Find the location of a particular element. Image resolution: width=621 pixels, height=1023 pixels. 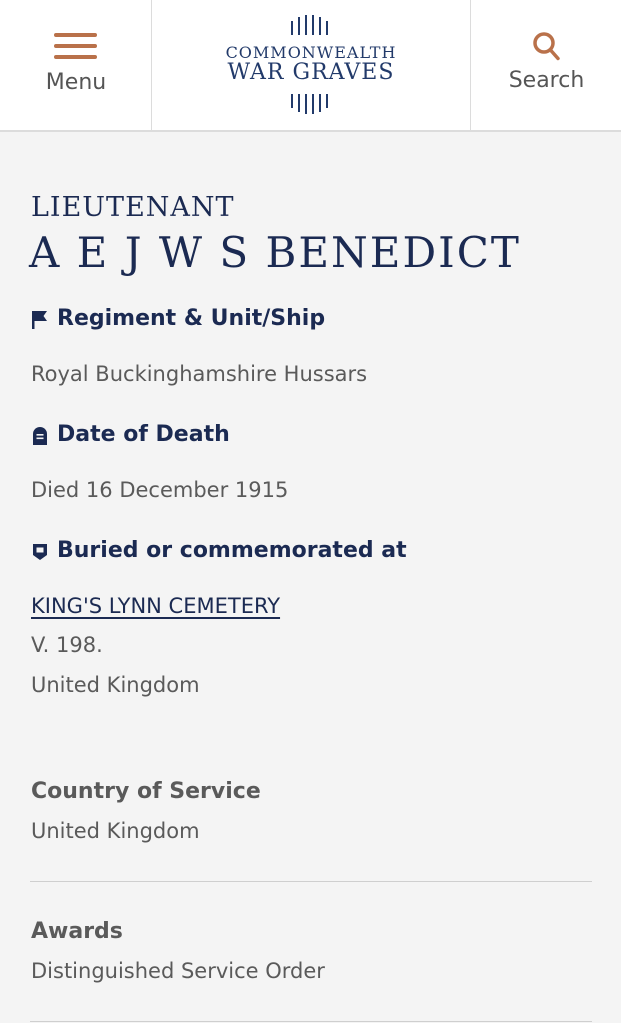

search-label: Search is located at coordinates (546, 80).